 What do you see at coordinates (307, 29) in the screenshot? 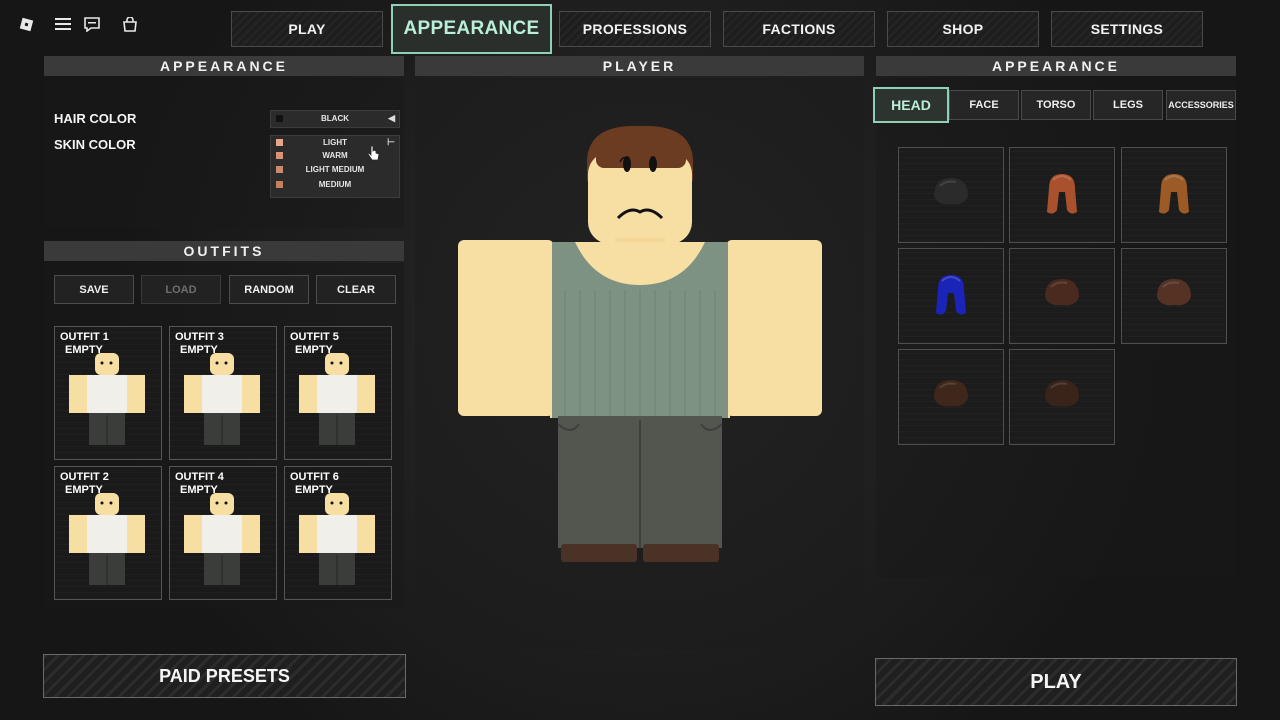
I see `nav-play: PLAY` at bounding box center [307, 29].